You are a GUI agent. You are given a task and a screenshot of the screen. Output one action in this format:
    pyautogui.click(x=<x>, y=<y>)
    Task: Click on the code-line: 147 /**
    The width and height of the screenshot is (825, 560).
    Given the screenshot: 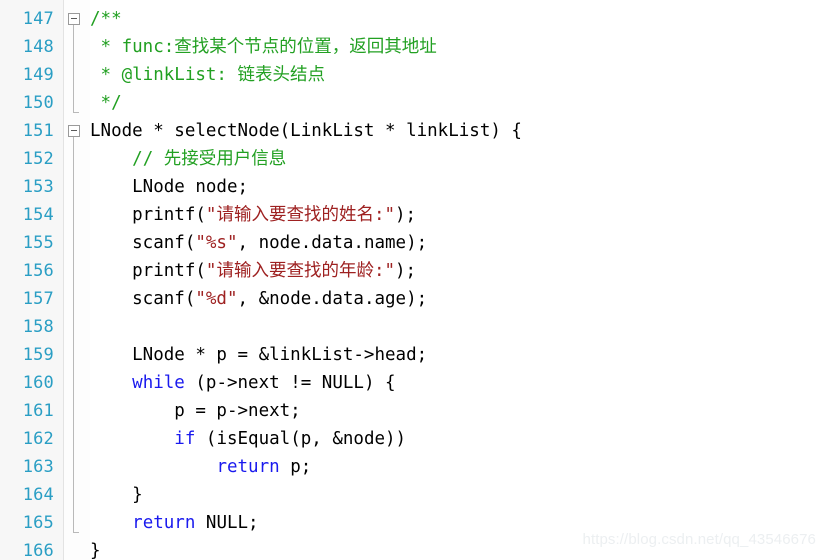 What is the action you would take?
    pyautogui.click(x=412, y=19)
    